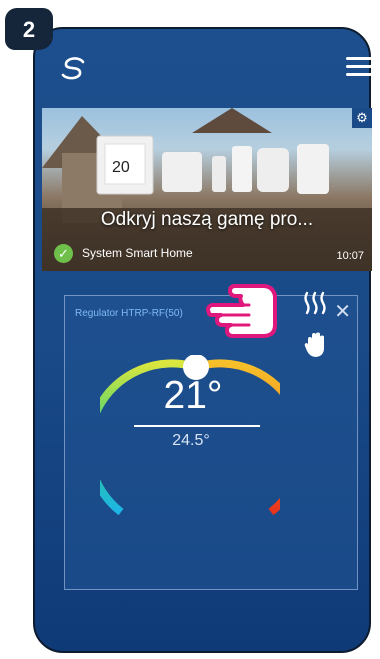 This screenshot has width=380, height=659. Describe the element at coordinates (73, 68) in the screenshot. I see `smart-home-logo` at that location.